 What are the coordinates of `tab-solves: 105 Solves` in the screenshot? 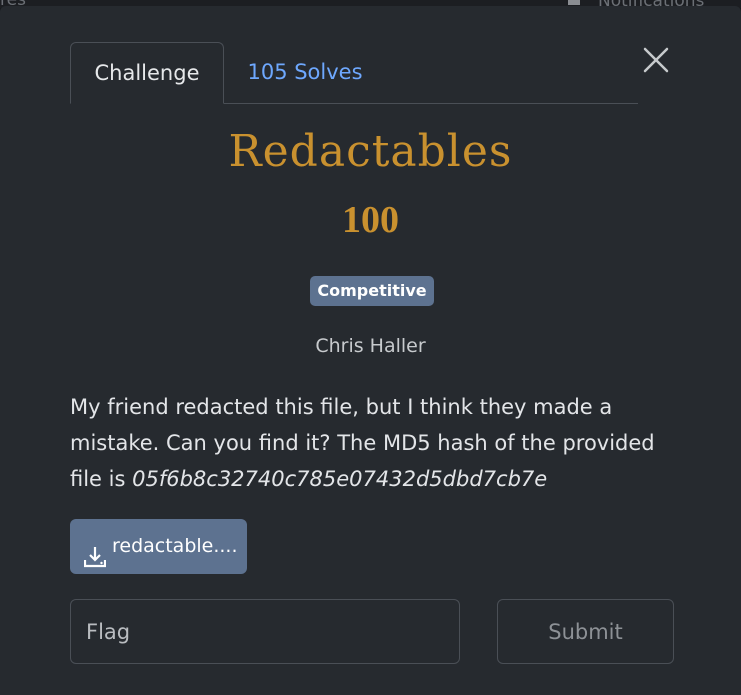 It's located at (305, 72).